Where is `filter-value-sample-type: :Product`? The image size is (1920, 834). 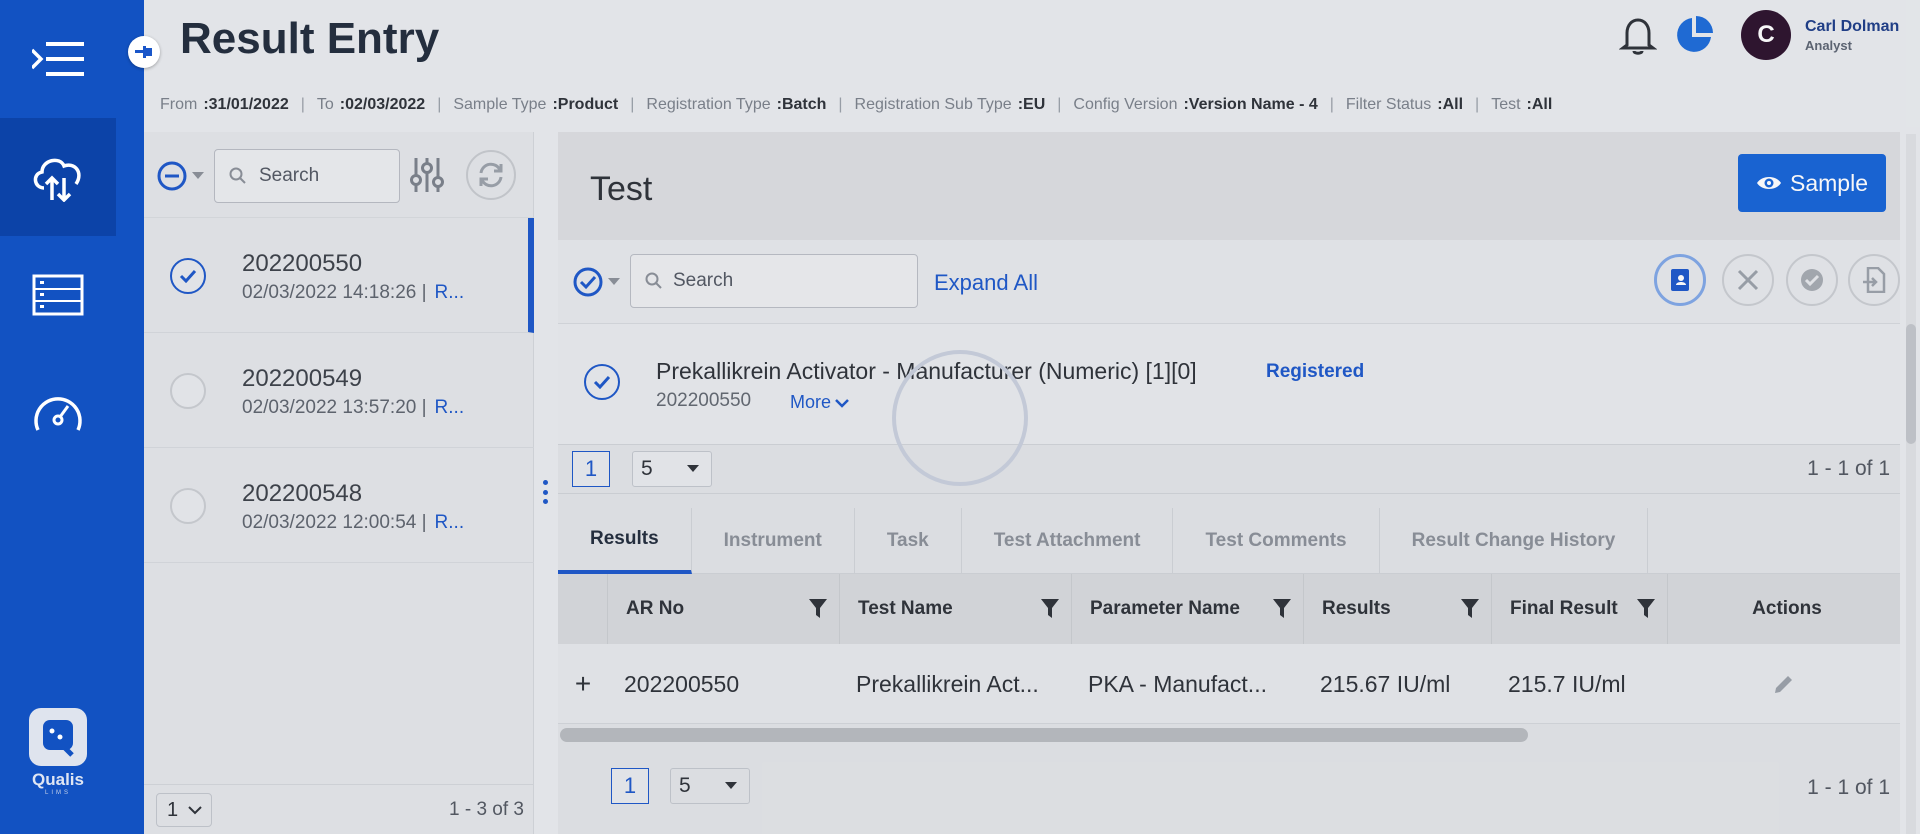 filter-value-sample-type: :Product is located at coordinates (585, 104).